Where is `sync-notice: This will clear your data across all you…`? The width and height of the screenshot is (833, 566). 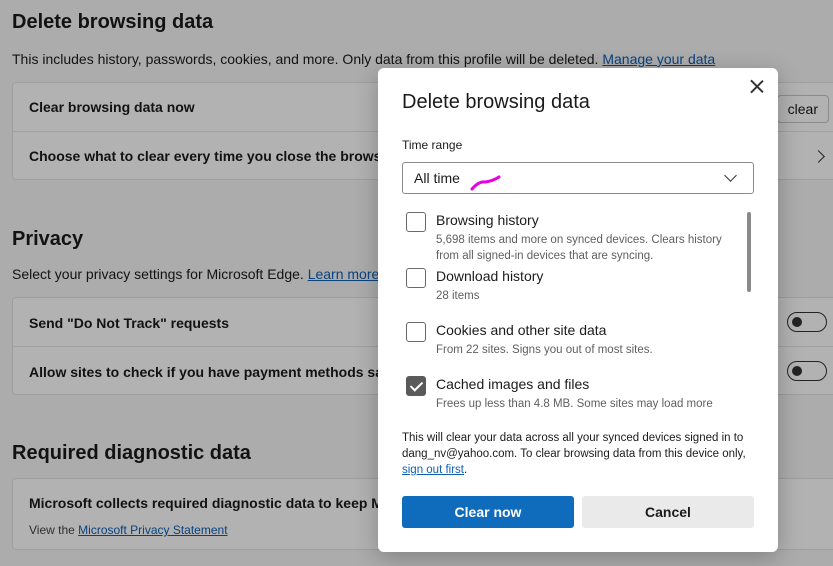
sync-notice: This will clear your data across all you… is located at coordinates (580, 454).